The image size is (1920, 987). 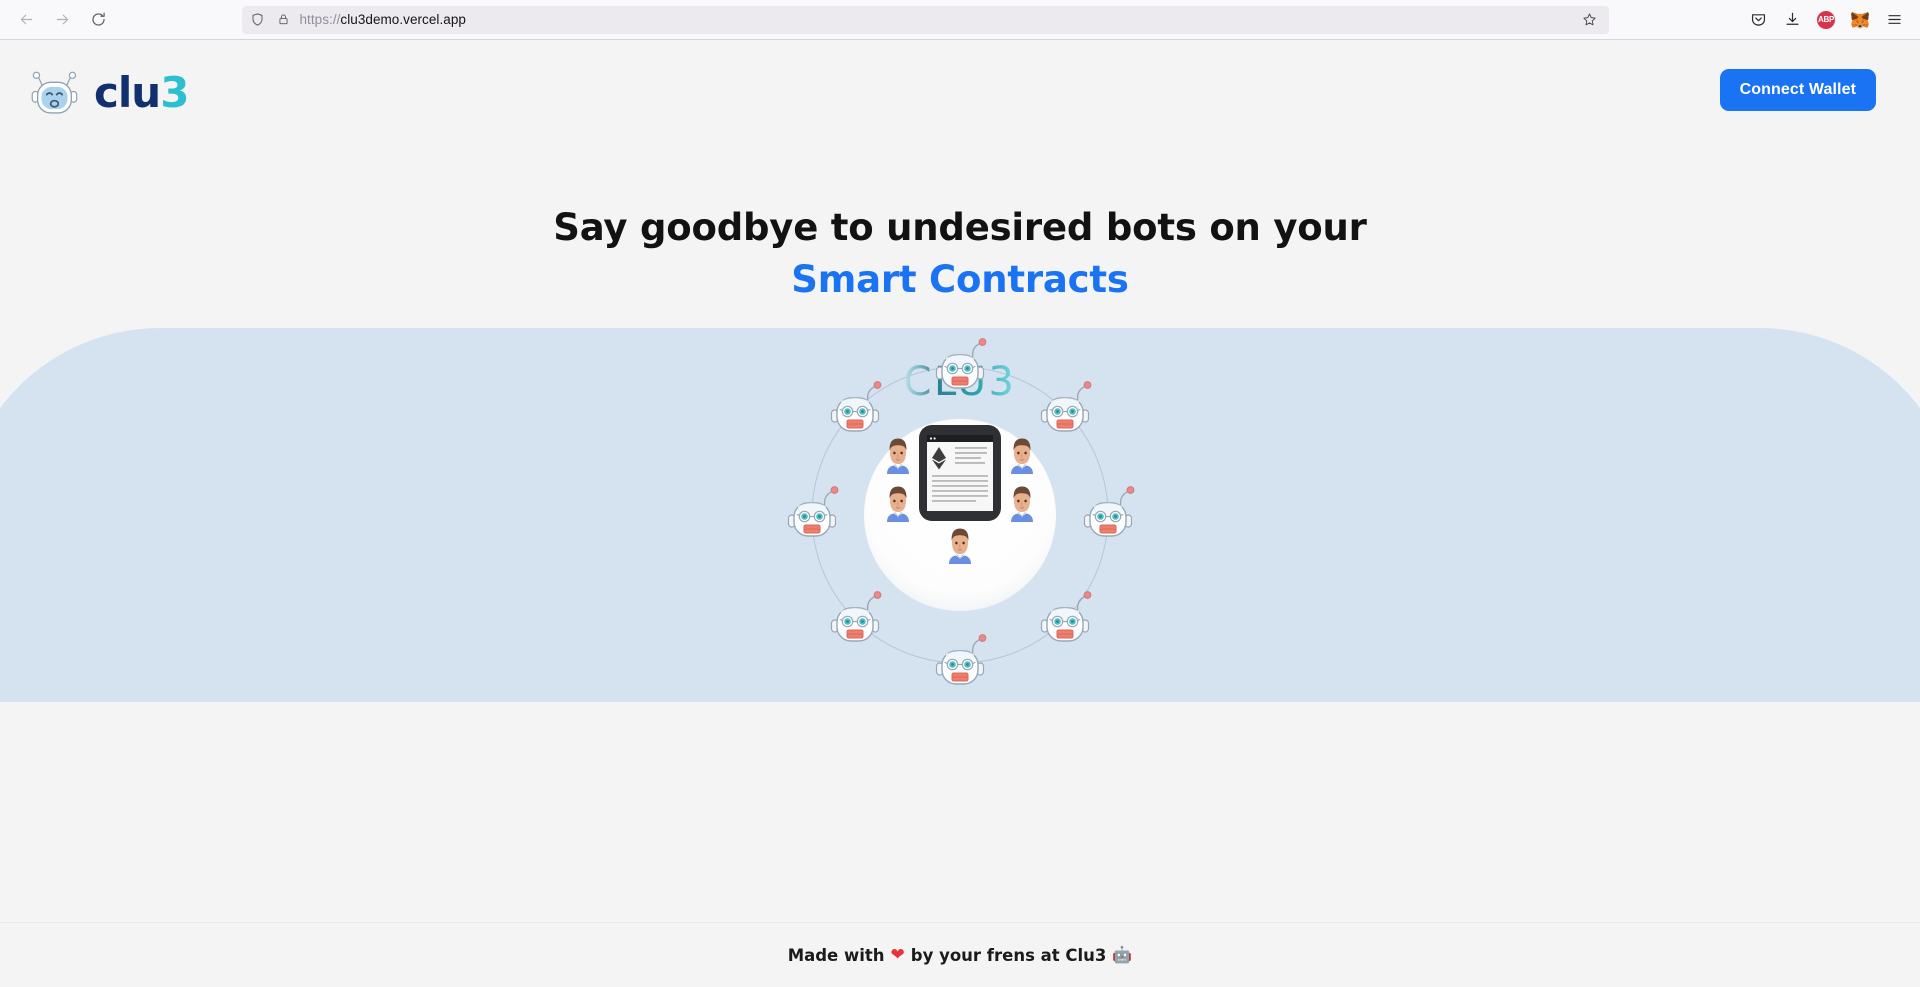 I want to click on browser-toolbar: https://clu3demo.vercel.app ABP, so click(x=960, y=20).